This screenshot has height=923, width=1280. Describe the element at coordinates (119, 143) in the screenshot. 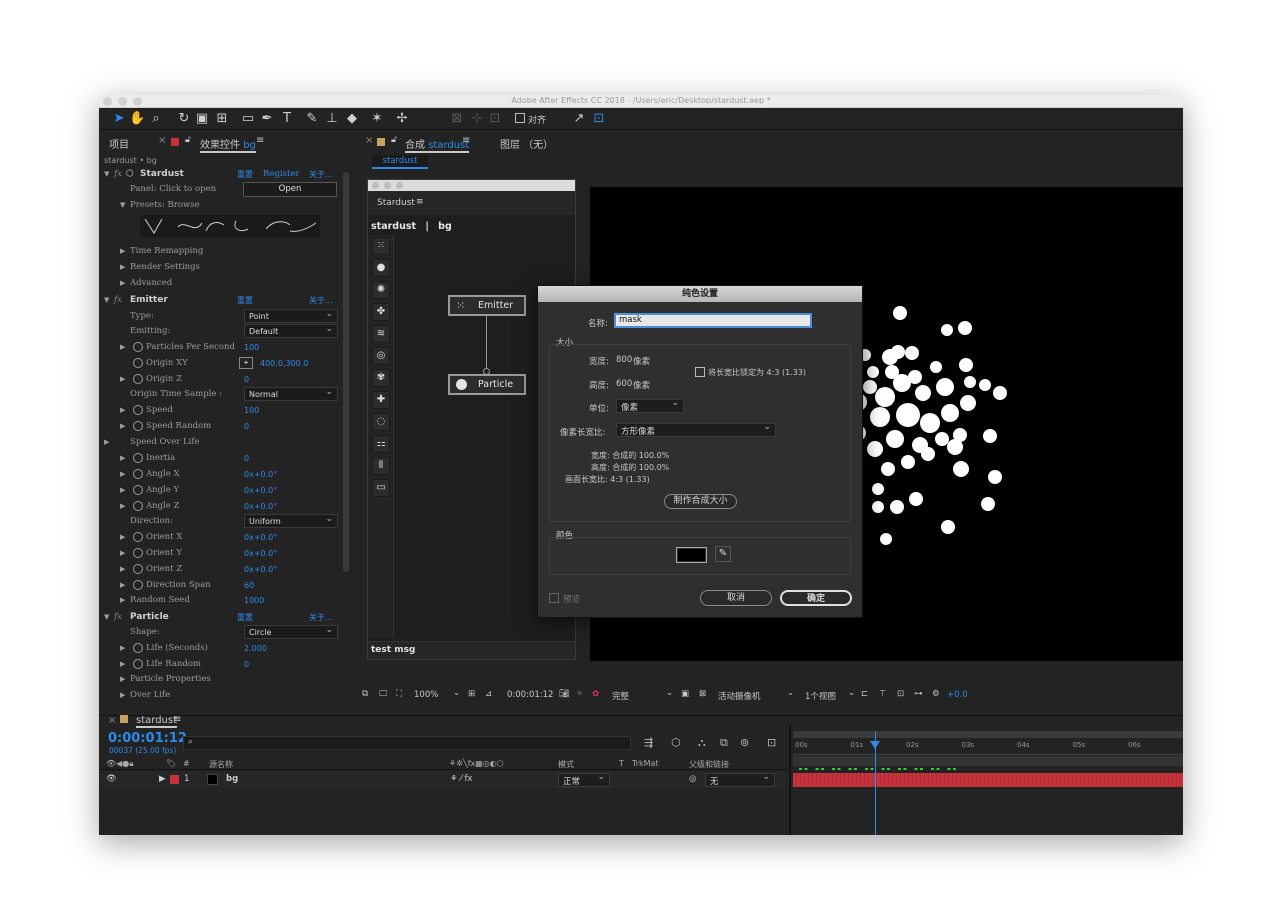

I see `tab-project: 项目` at that location.